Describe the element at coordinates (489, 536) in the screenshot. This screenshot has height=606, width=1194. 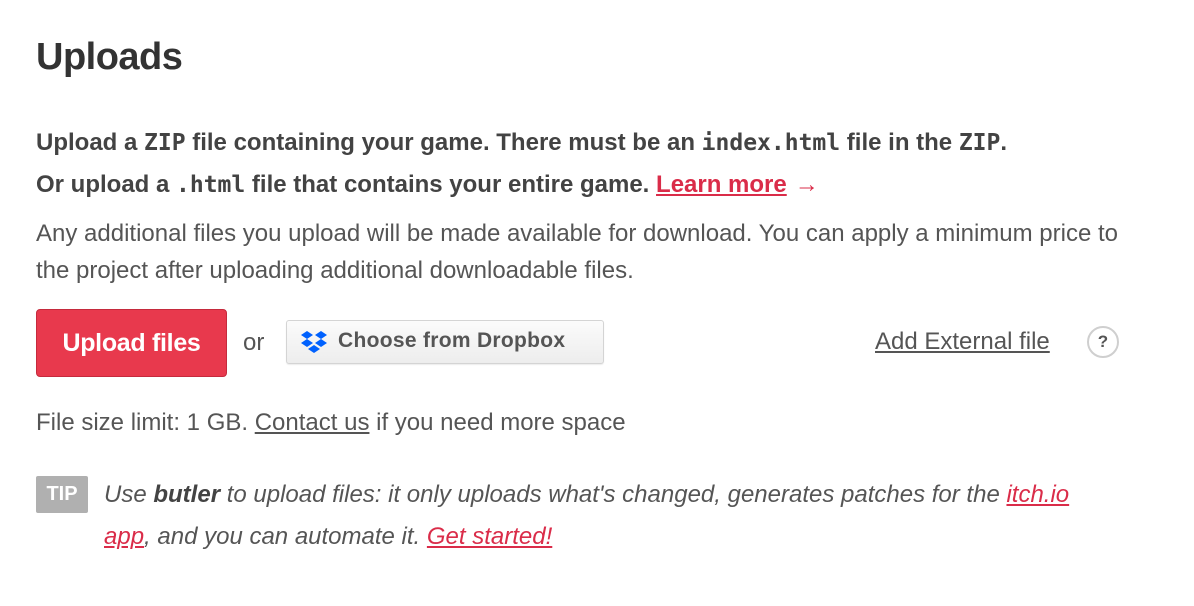
I see `get-started-link: Get started!` at that location.